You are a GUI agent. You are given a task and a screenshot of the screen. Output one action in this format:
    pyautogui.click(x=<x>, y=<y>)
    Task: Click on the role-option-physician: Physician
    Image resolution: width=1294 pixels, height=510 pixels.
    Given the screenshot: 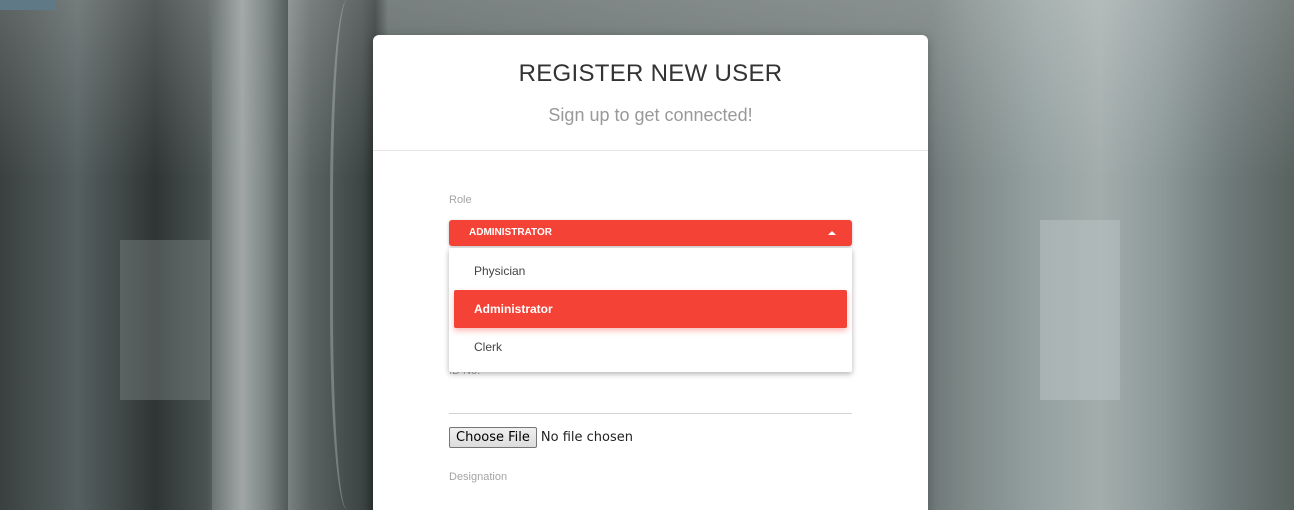 What is the action you would take?
    pyautogui.click(x=650, y=271)
    